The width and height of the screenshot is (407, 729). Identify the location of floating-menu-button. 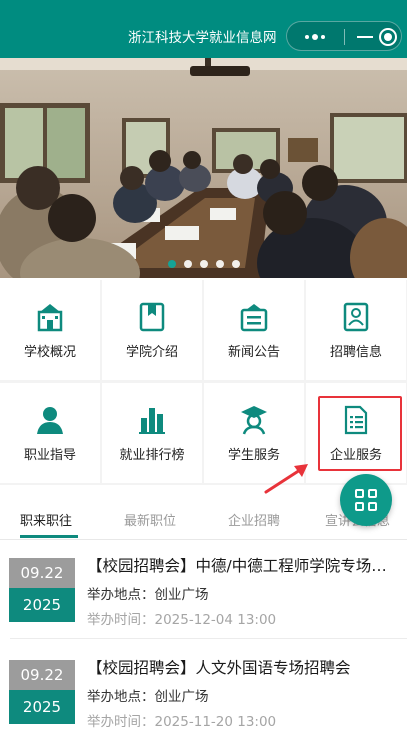
(366, 500).